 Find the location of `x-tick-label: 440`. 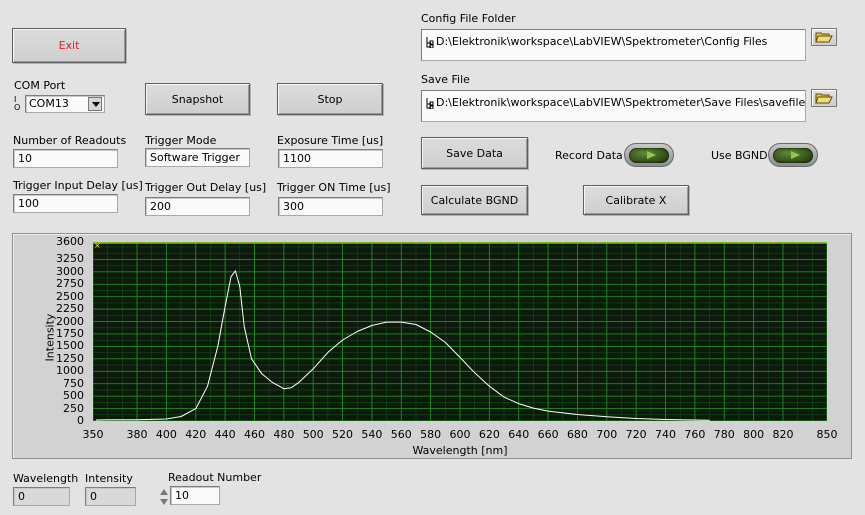

x-tick-label: 440 is located at coordinates (225, 434).